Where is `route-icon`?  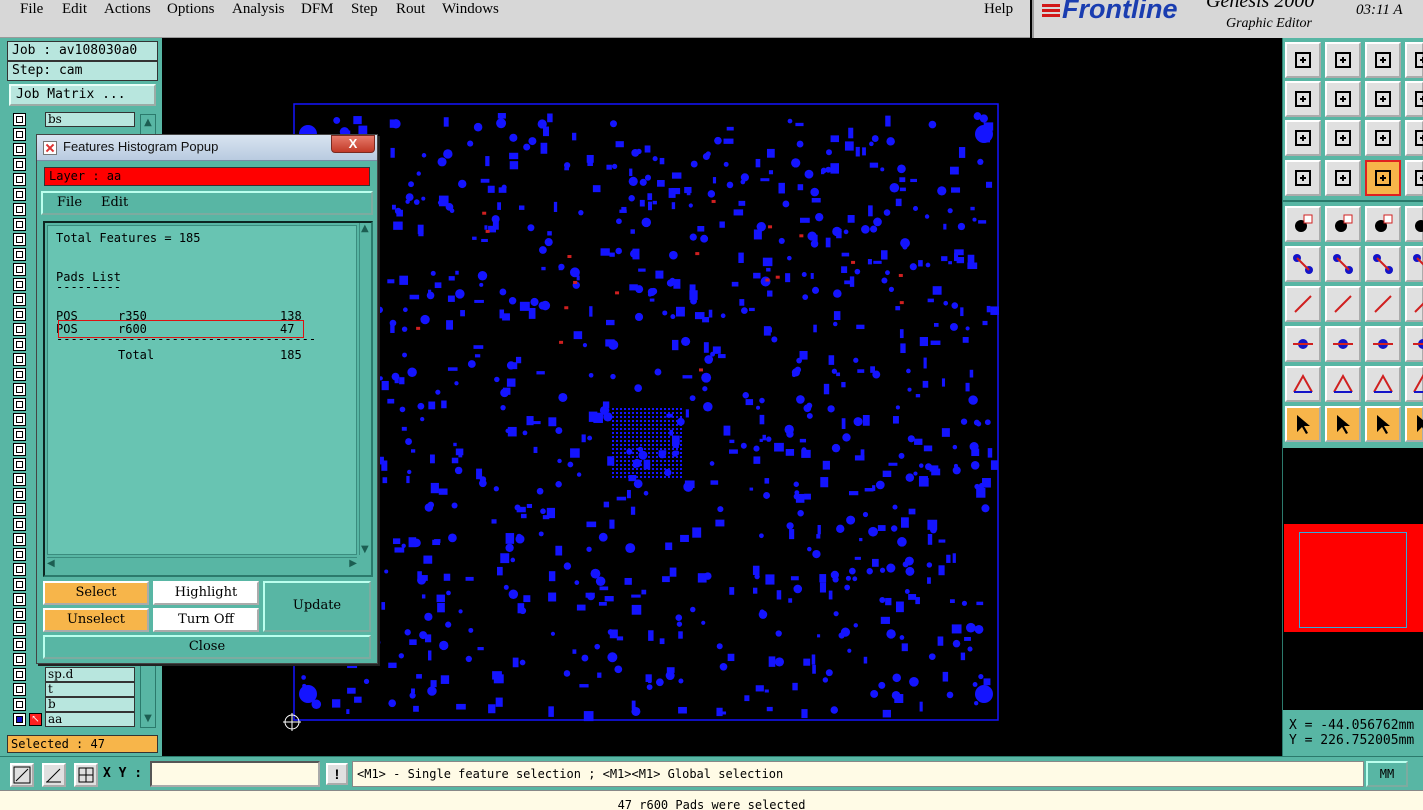 route-icon is located at coordinates (1414, 178).